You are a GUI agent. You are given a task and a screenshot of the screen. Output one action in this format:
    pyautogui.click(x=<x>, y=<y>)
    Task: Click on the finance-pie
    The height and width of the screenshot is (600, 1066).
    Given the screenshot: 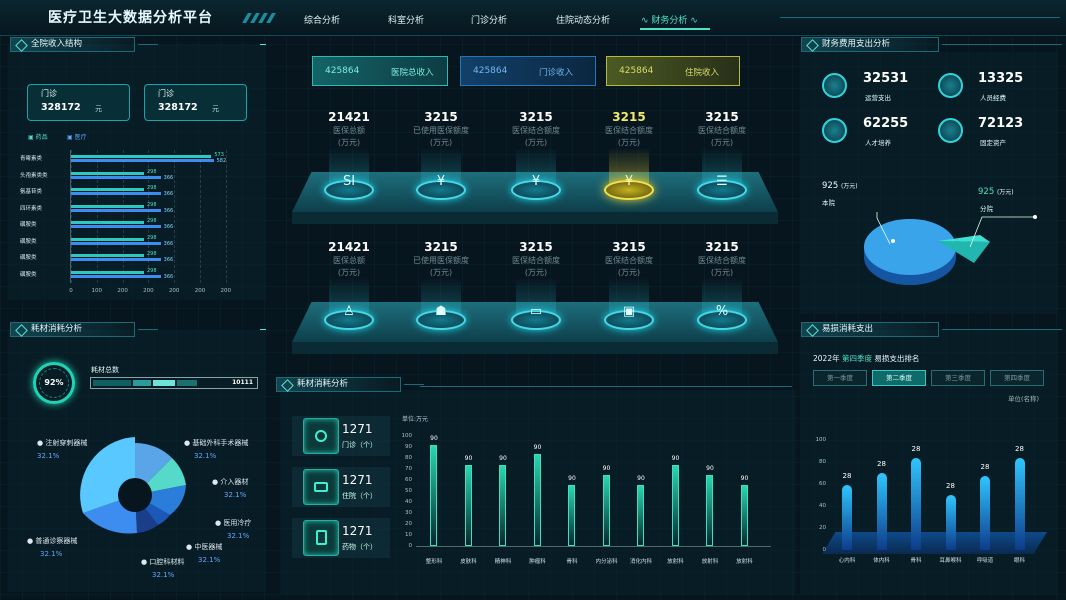 What is the action you would take?
    pyautogui.click(x=950, y=248)
    